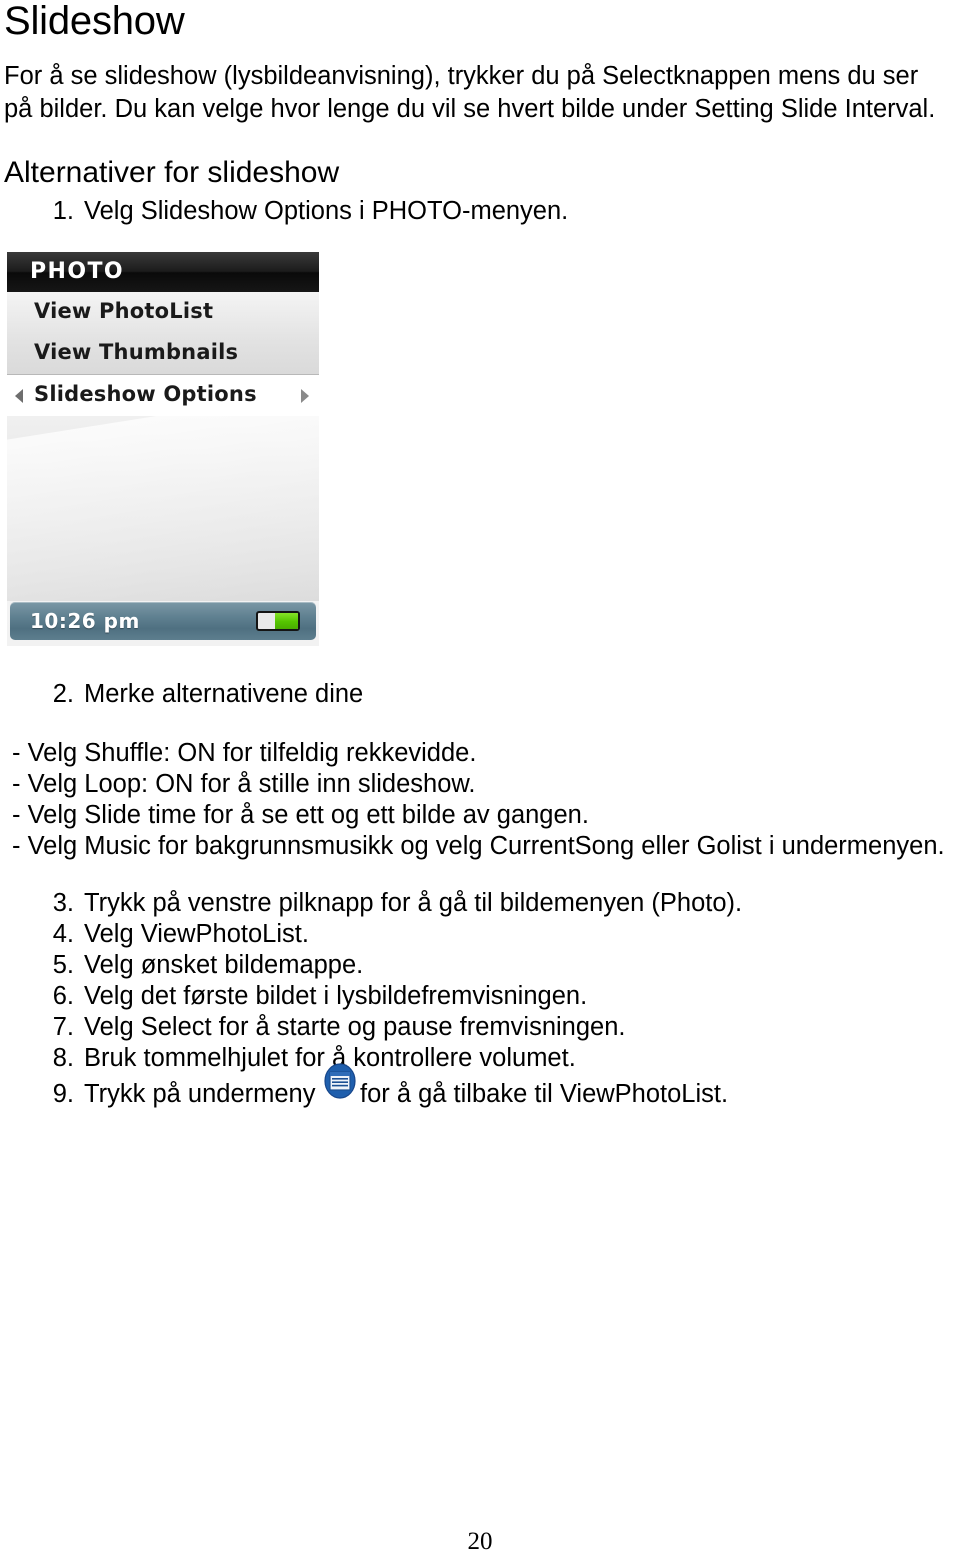 The height and width of the screenshot is (1562, 960). What do you see at coordinates (19, 396) in the screenshot?
I see `triangle-left-icon` at bounding box center [19, 396].